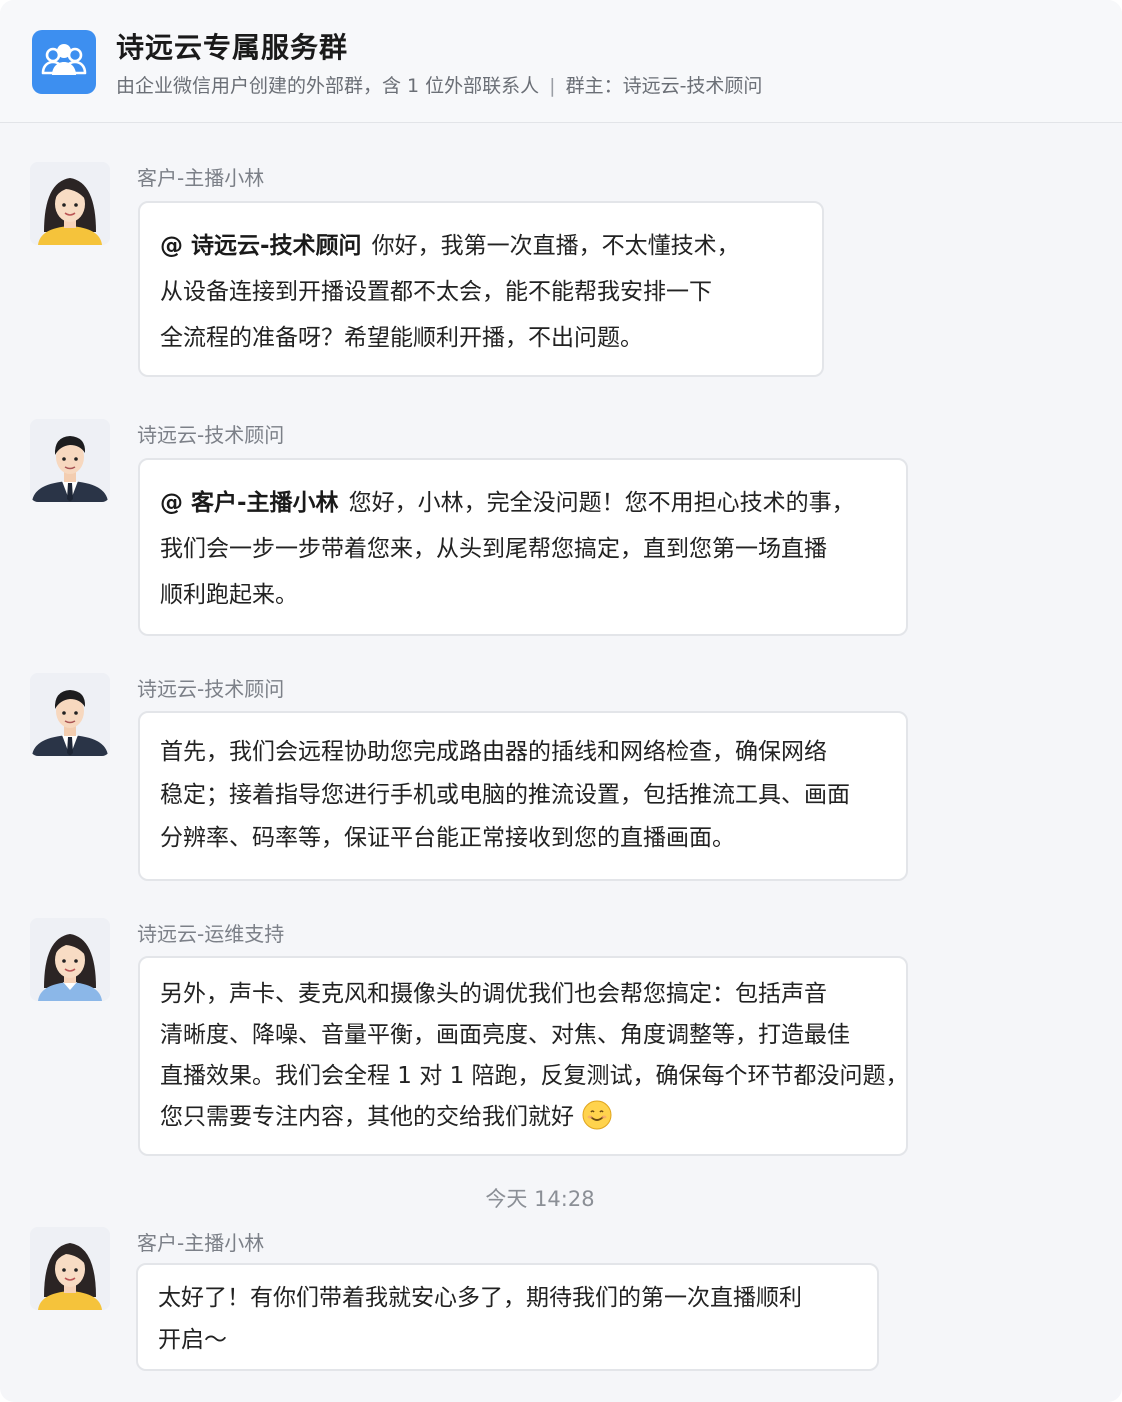 This screenshot has width=1122, height=1402. What do you see at coordinates (70, 959) in the screenshot?
I see `female-blue-avatar` at bounding box center [70, 959].